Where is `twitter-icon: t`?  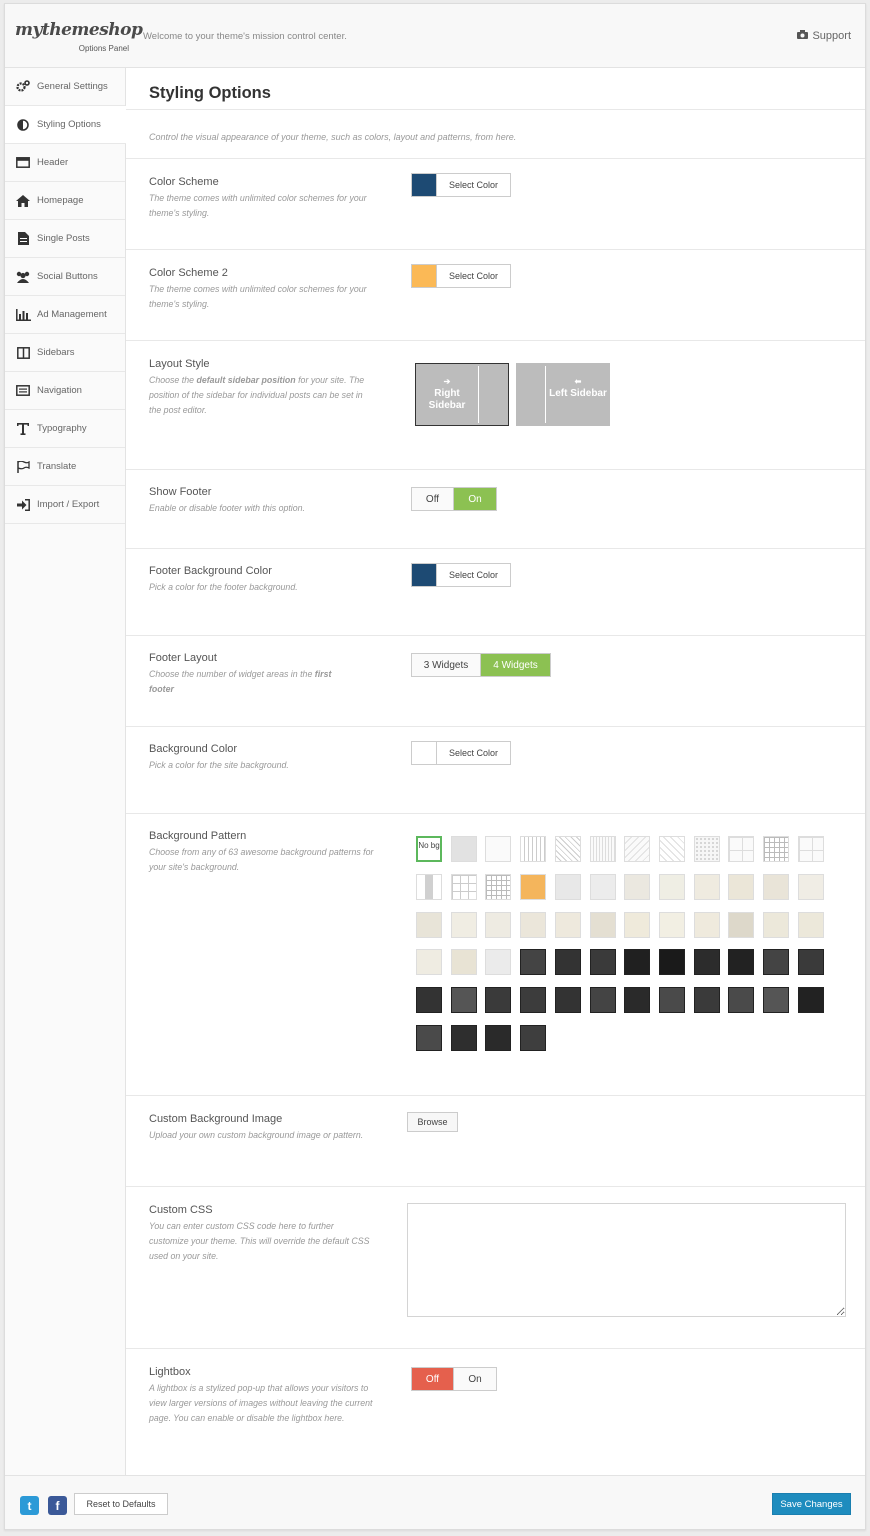
twitter-icon: t is located at coordinates (29, 1505).